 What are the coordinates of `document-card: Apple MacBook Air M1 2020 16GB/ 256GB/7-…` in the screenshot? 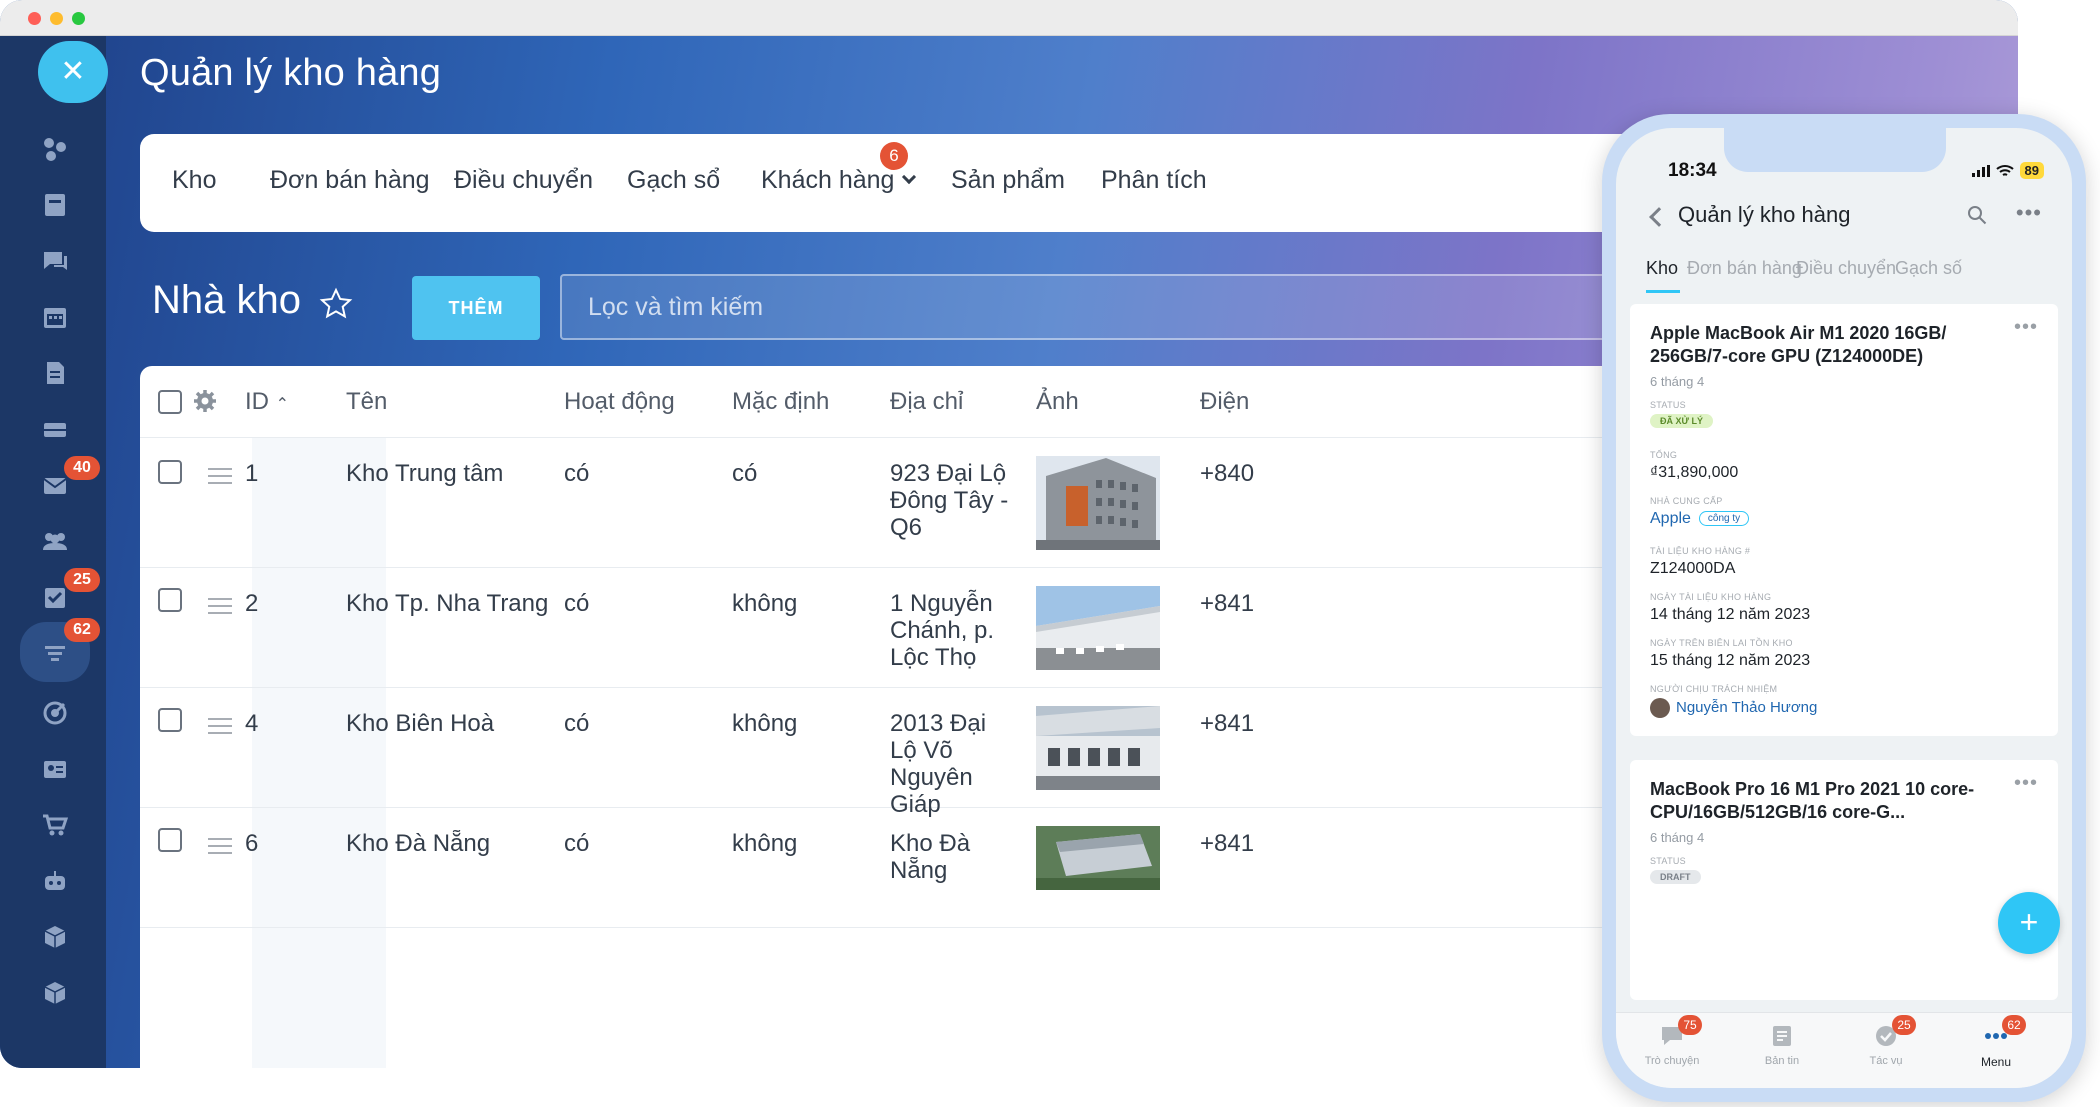 It's located at (1844, 520).